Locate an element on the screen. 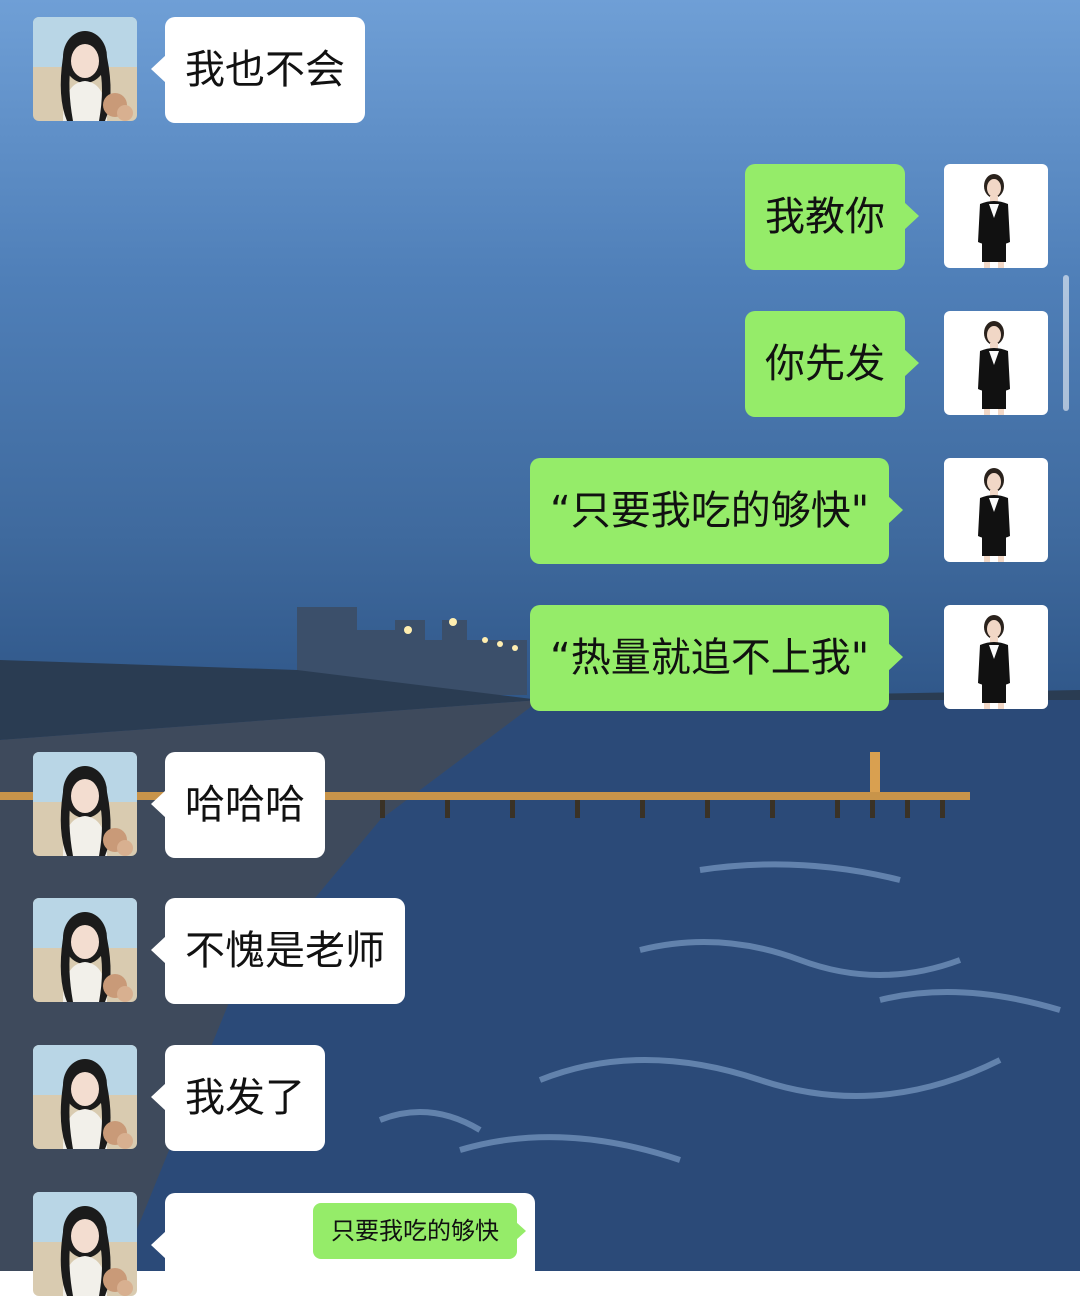 The image size is (1080, 1296). message-bubble: 我教你 is located at coordinates (832, 217).